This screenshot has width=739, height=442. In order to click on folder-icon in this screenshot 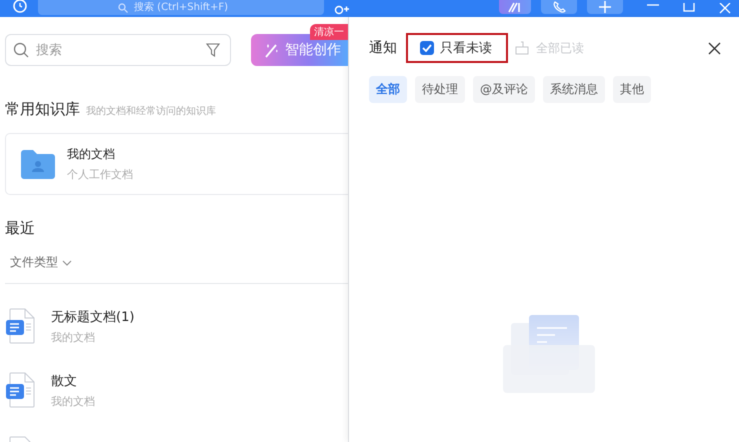, I will do `click(38, 164)`.